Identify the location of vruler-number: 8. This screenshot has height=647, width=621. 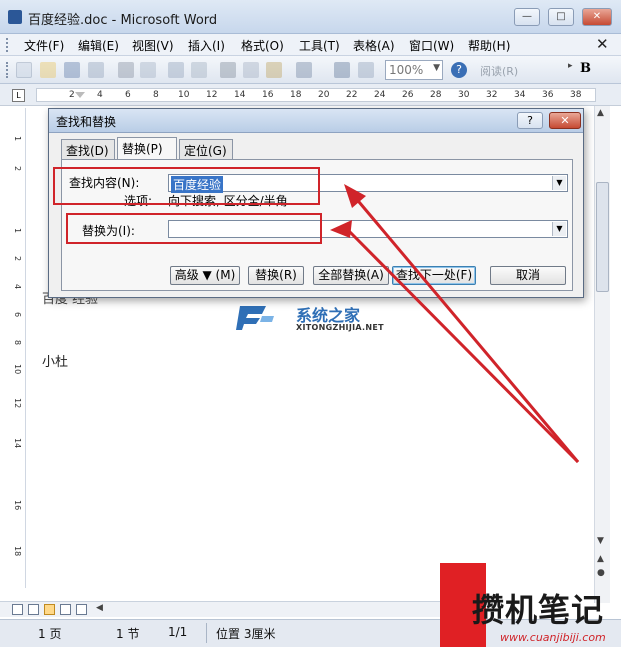
(17, 343).